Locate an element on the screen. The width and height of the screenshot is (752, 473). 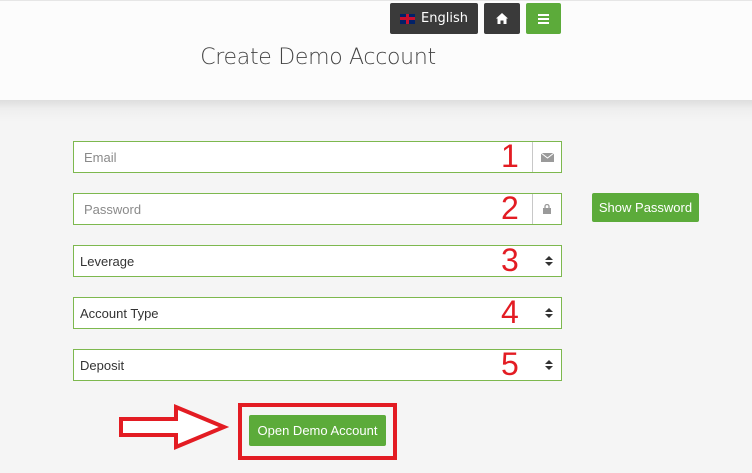
step-number-2: 2 is located at coordinates (510, 208).